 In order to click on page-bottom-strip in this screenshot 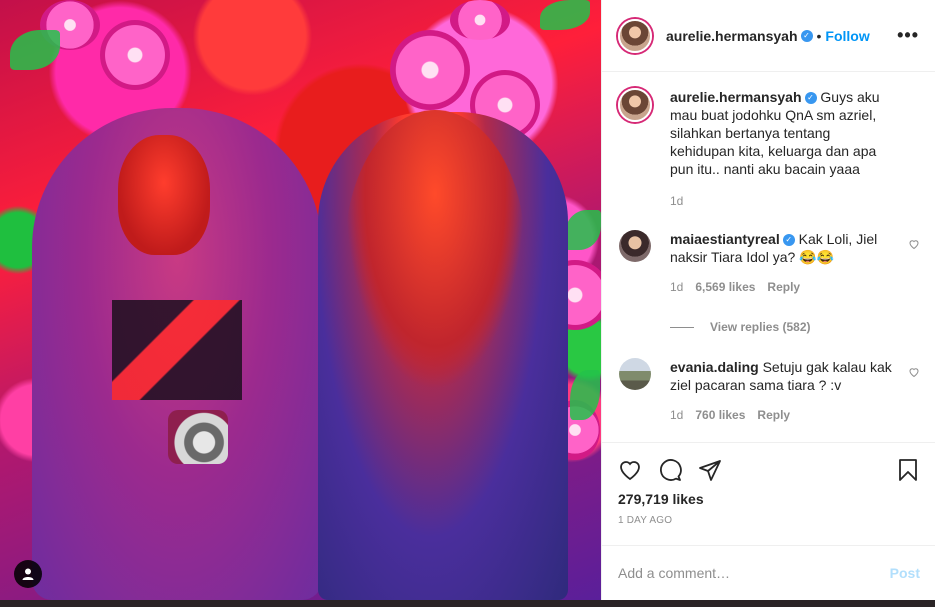, I will do `click(467, 603)`.